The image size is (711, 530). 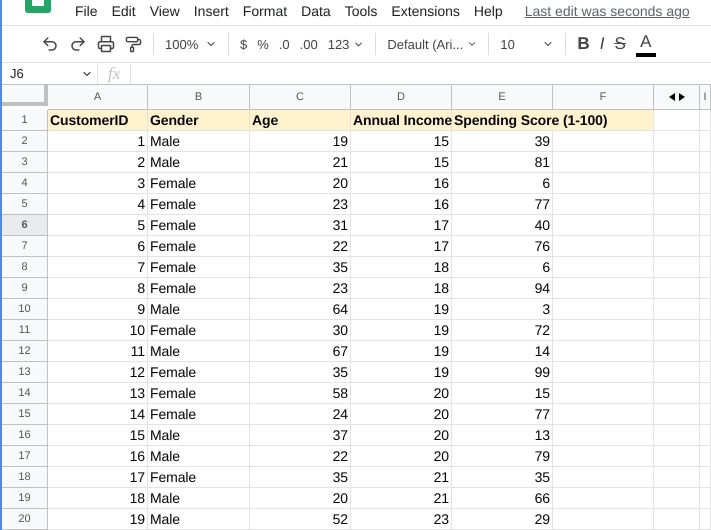 I want to click on row-header: 2, so click(x=25, y=141).